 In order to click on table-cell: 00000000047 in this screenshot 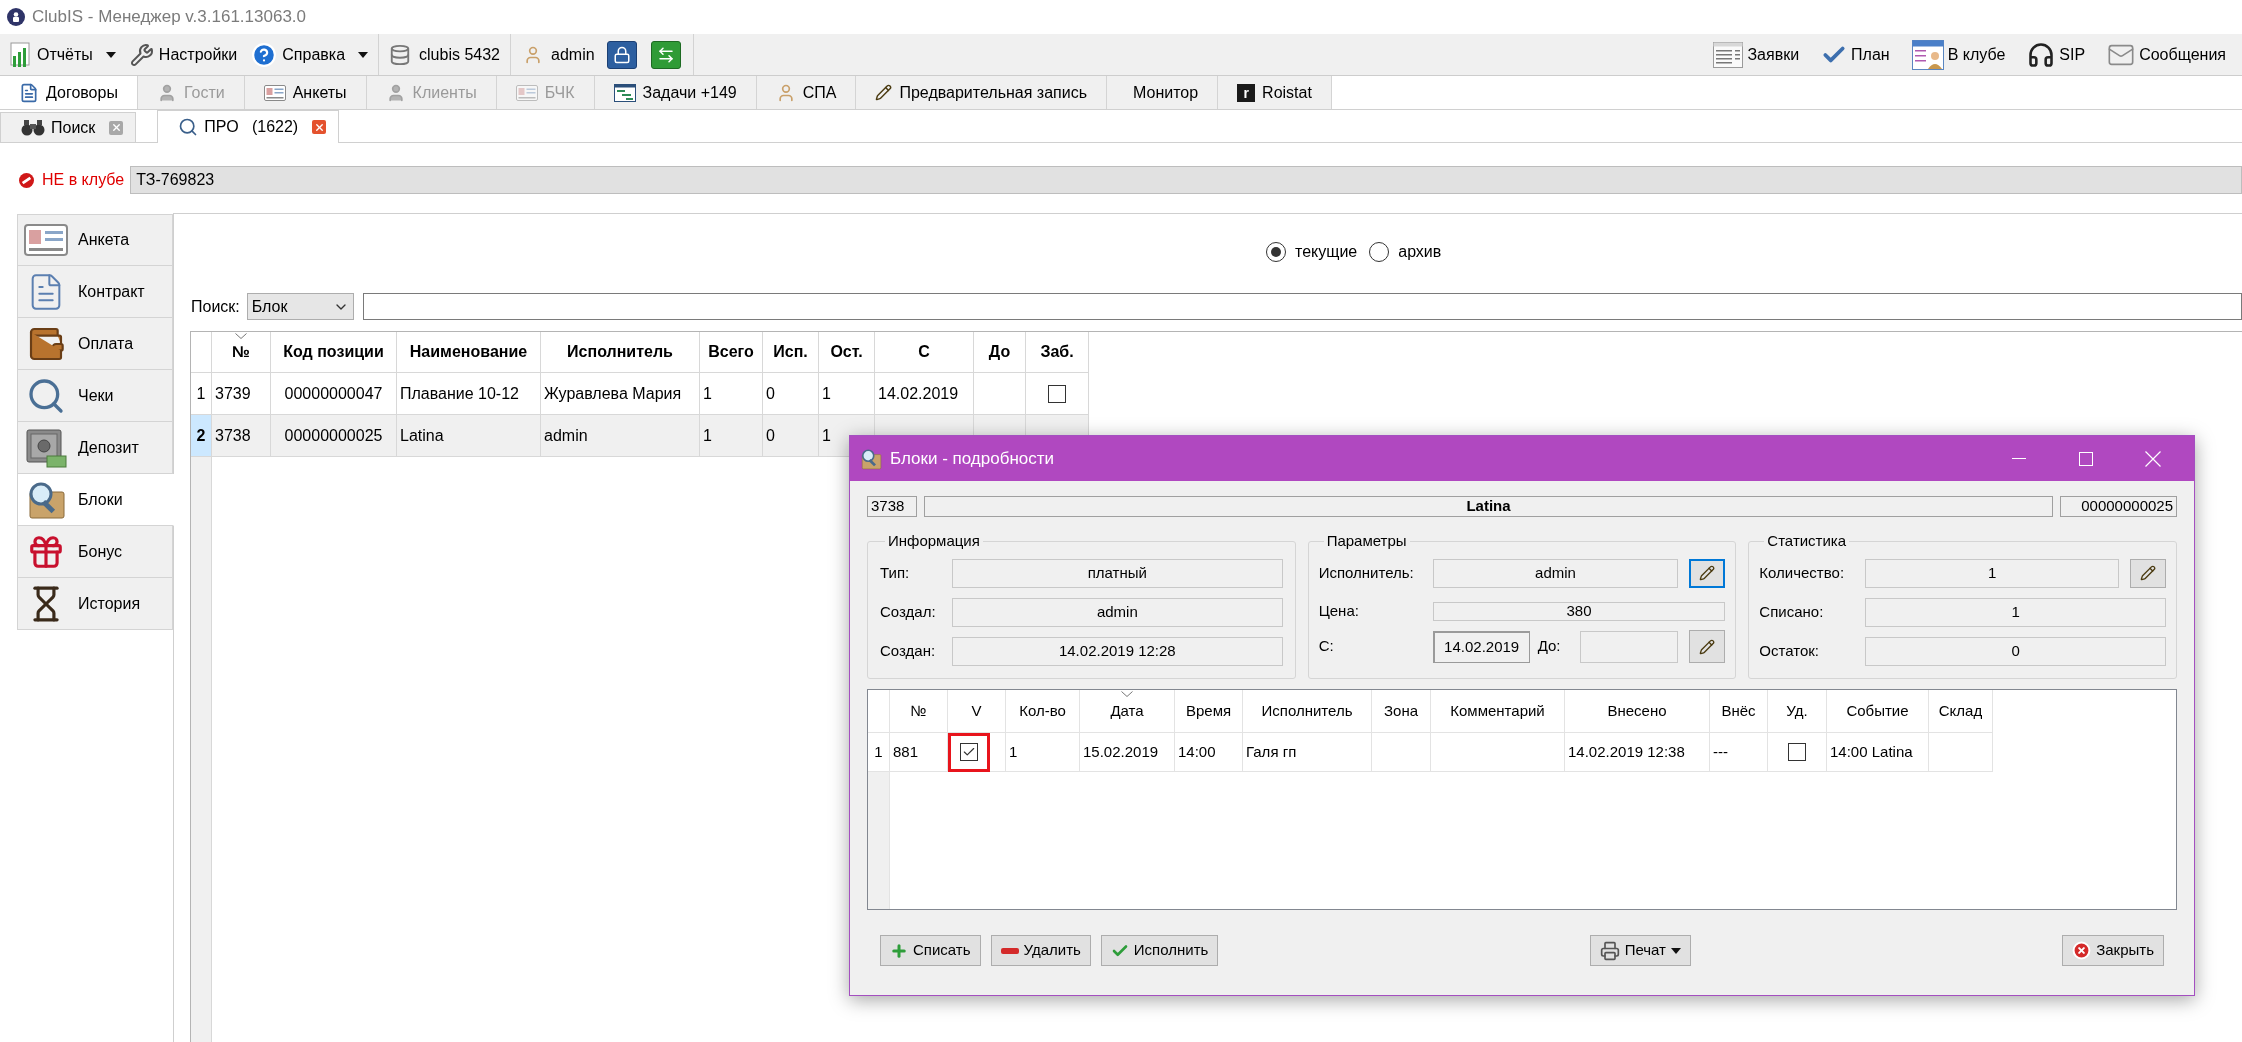, I will do `click(334, 394)`.